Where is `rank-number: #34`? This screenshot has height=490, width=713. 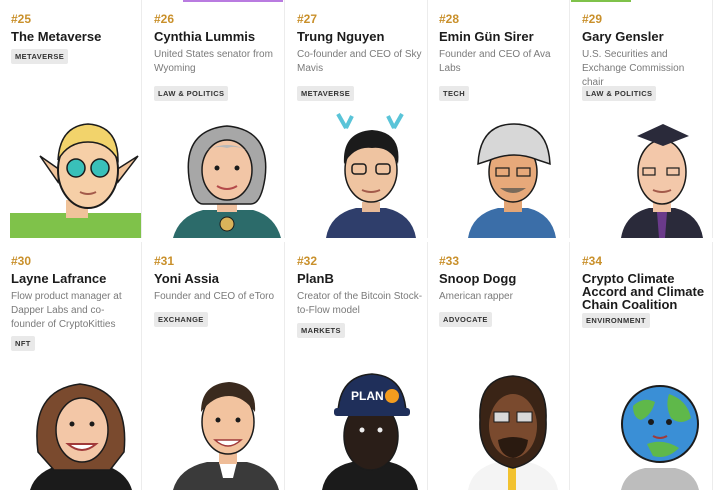 rank-number: #34 is located at coordinates (592, 261).